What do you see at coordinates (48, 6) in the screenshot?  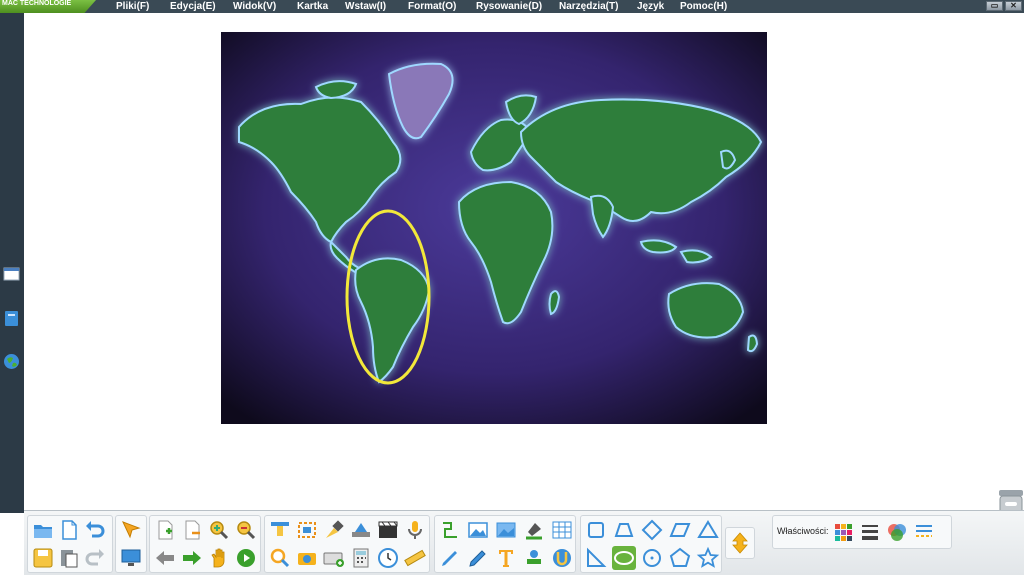 I see `app-brand-logo: MAC TECHNOLOGIE` at bounding box center [48, 6].